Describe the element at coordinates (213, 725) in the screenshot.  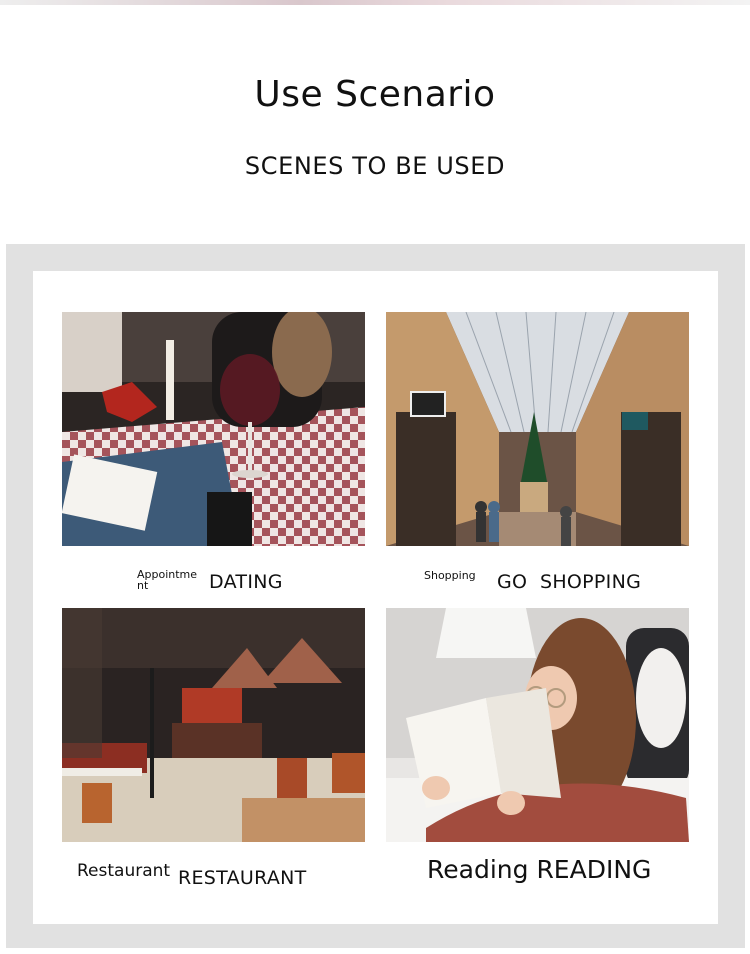
I see `restaurant-interior-photo` at that location.